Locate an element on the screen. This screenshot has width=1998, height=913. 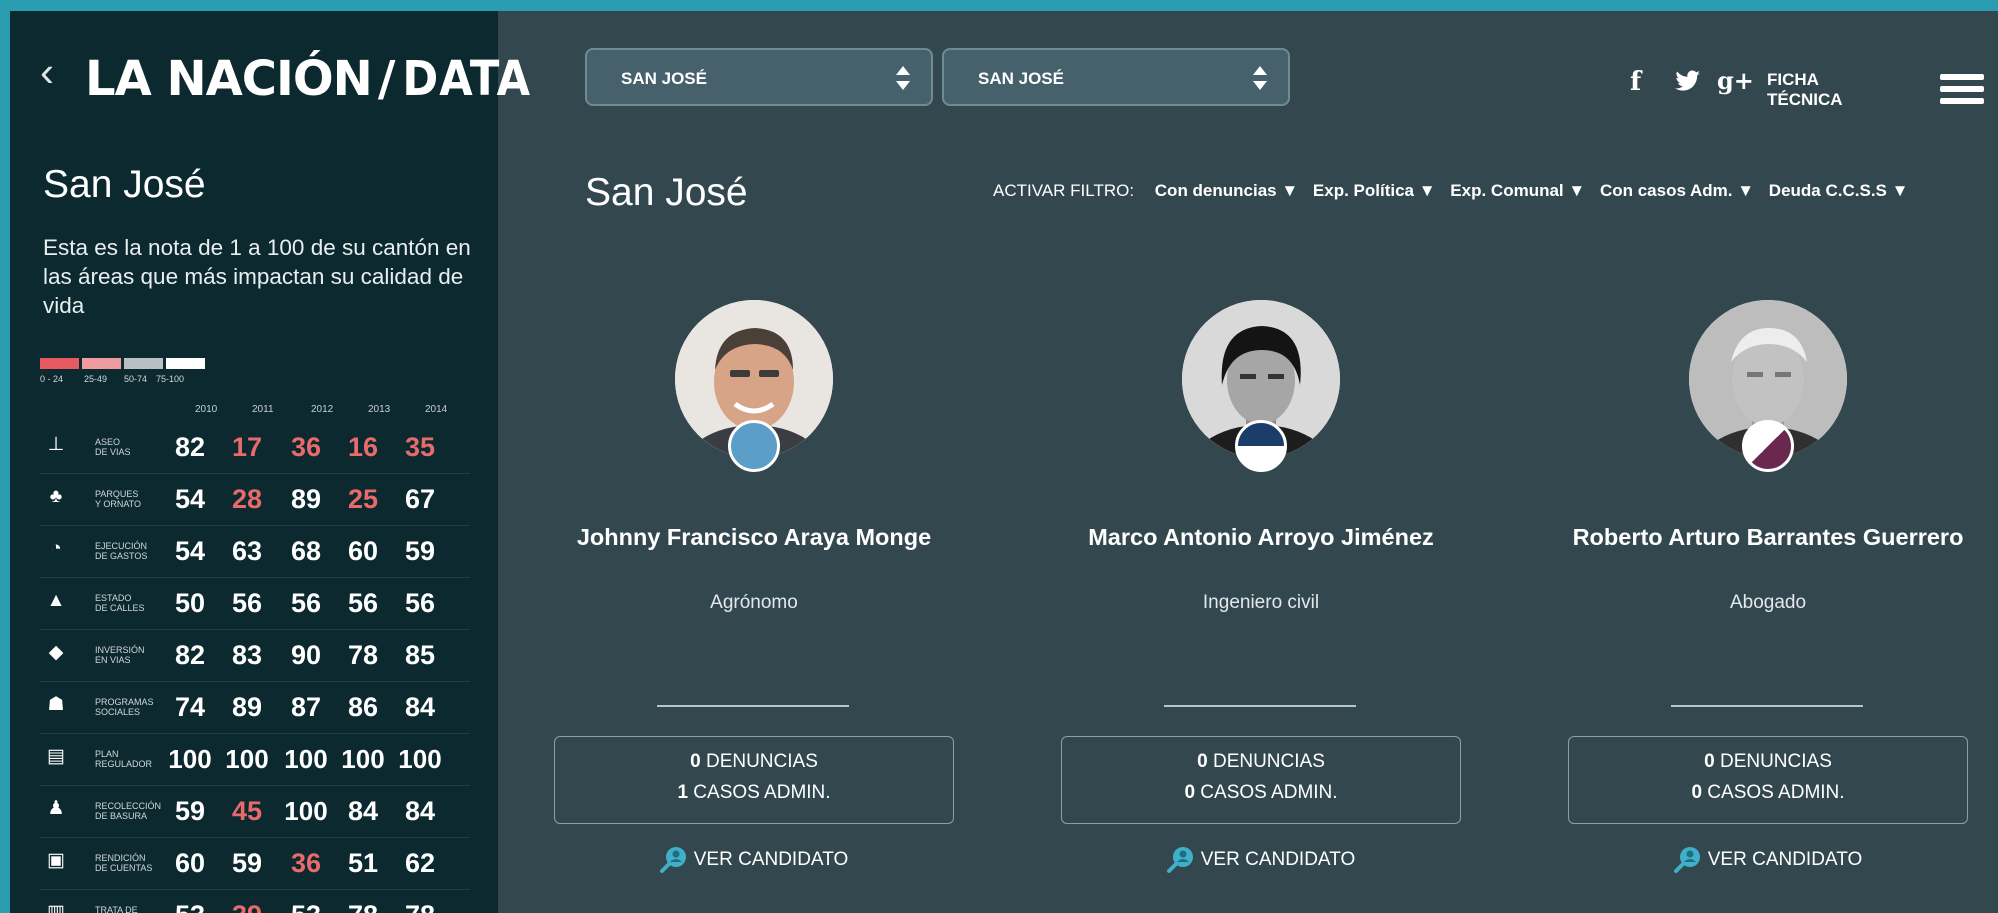
filter-denuncias: Con denuncias ▼ is located at coordinates (1226, 190).